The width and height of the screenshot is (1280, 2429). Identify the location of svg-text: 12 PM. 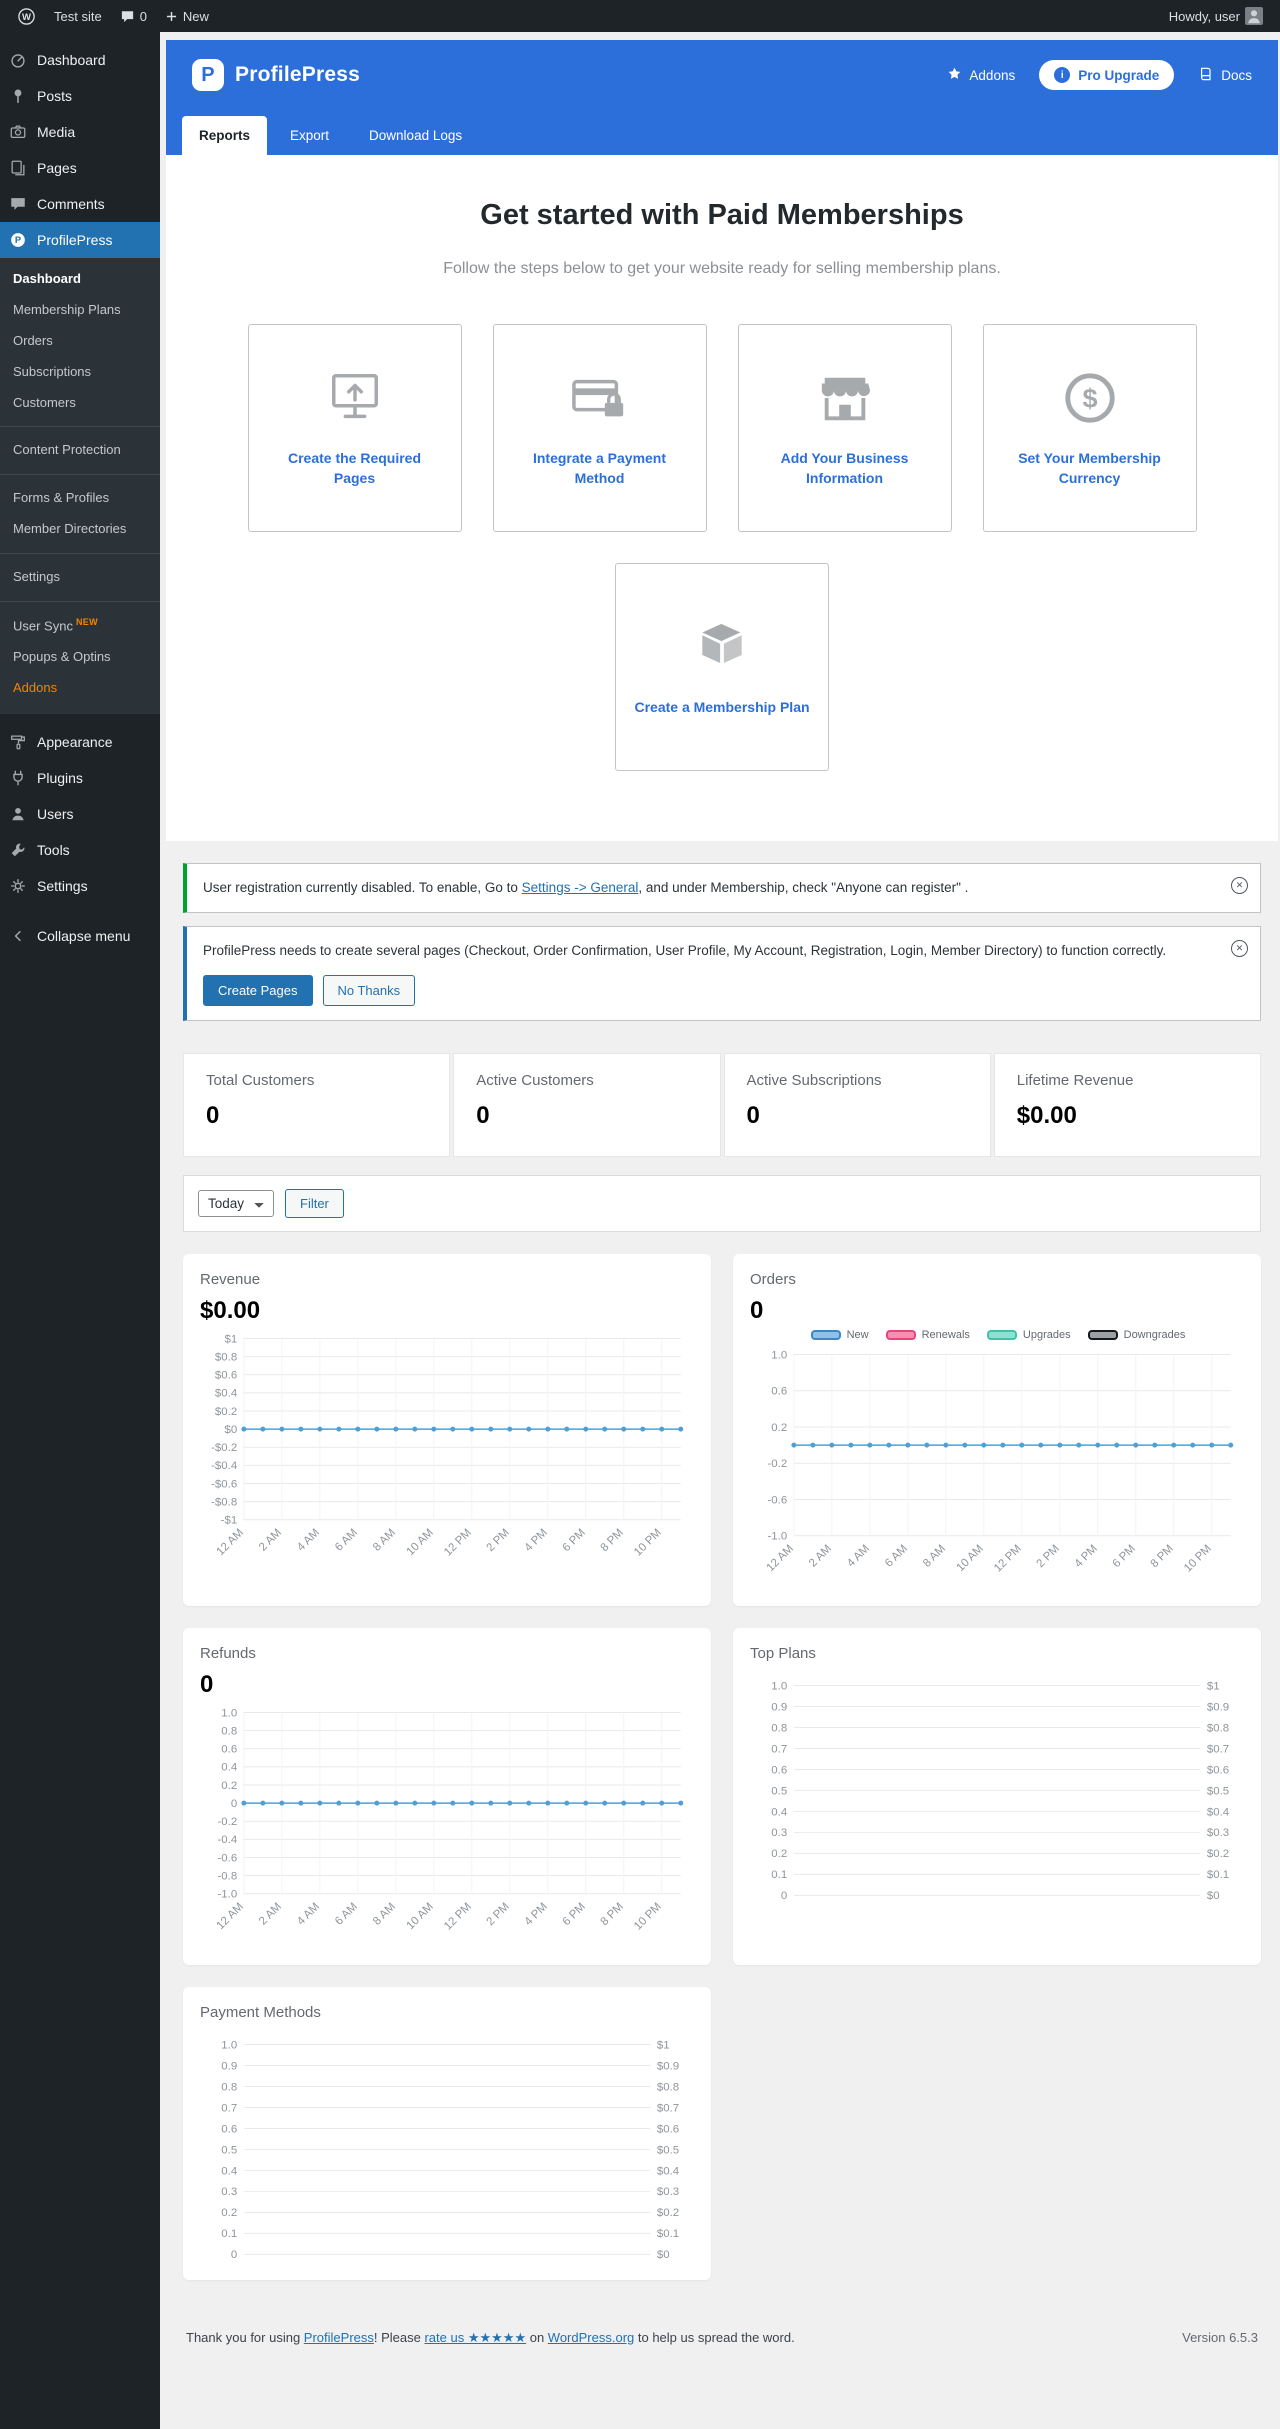
(458, 1542).